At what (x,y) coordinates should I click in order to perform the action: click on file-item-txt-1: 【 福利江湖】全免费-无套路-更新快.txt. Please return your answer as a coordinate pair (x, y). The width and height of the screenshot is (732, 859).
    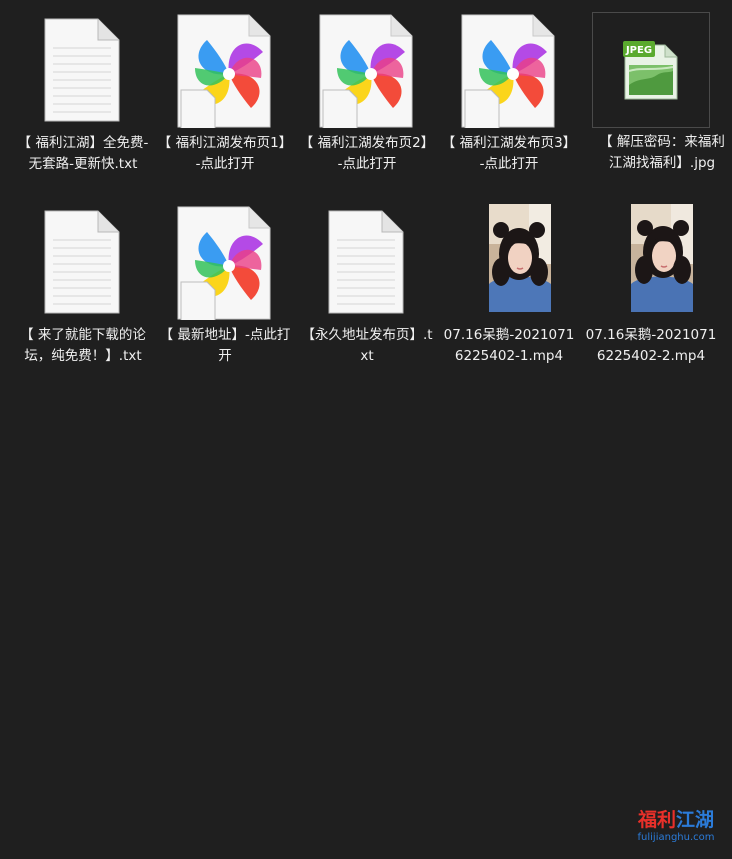
    Looking at the image, I should click on (82, 103).